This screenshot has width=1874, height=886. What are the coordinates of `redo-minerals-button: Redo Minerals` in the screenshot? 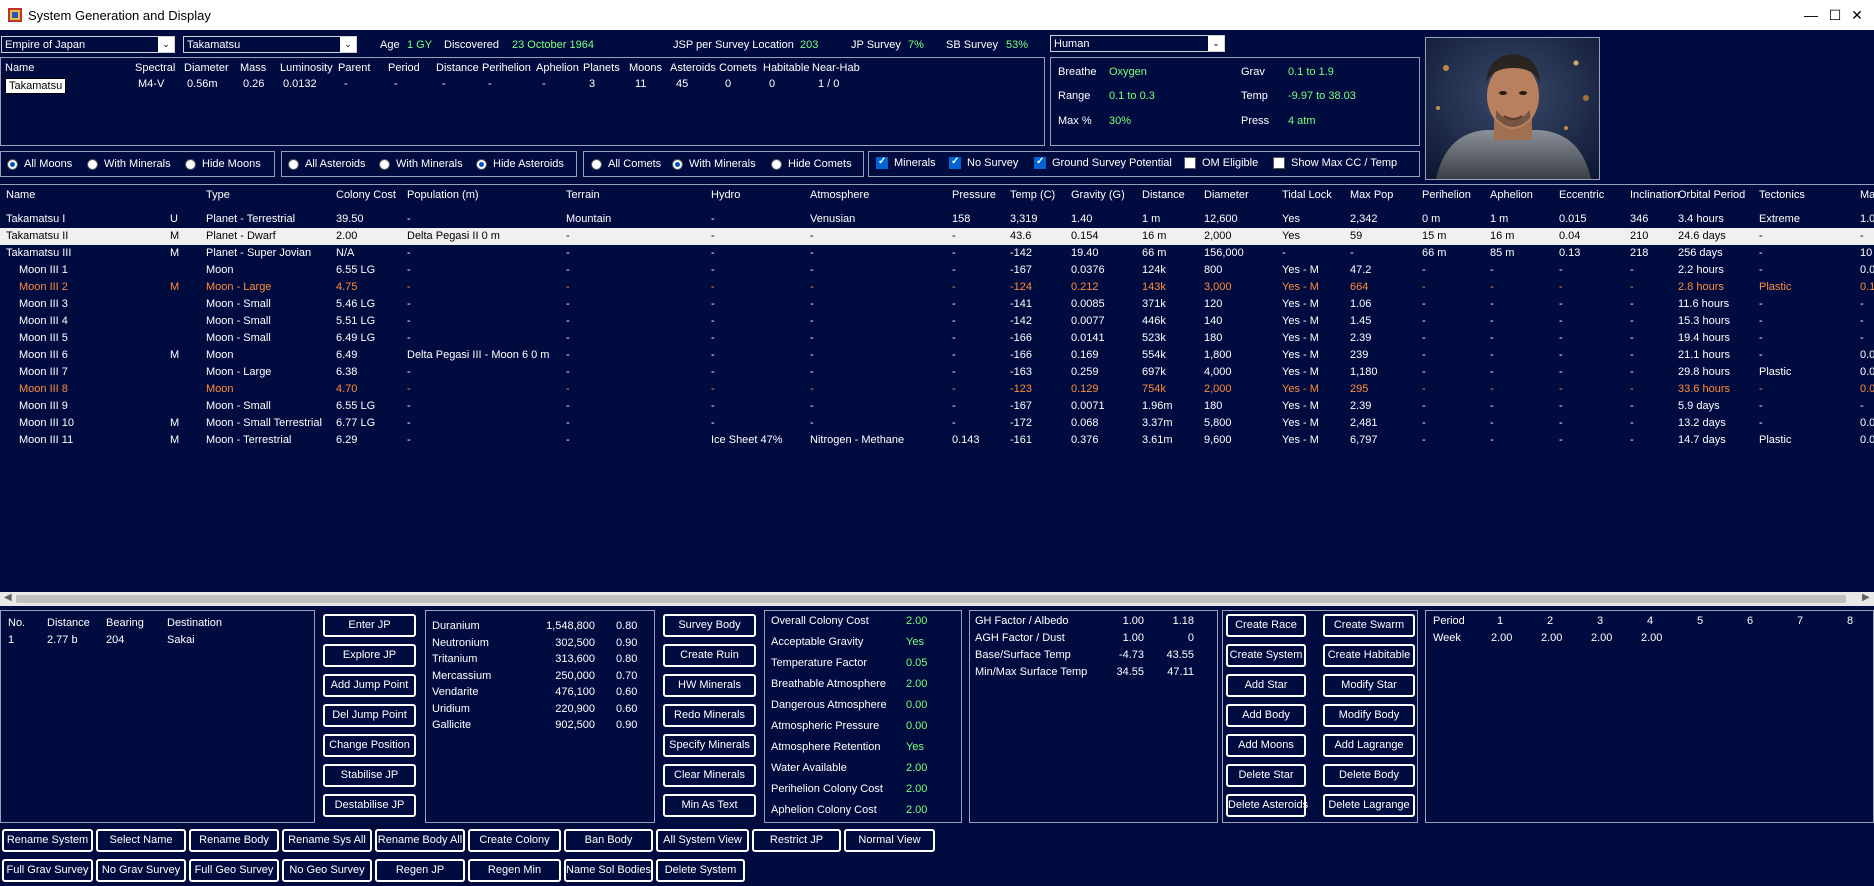 It's located at (709, 715).